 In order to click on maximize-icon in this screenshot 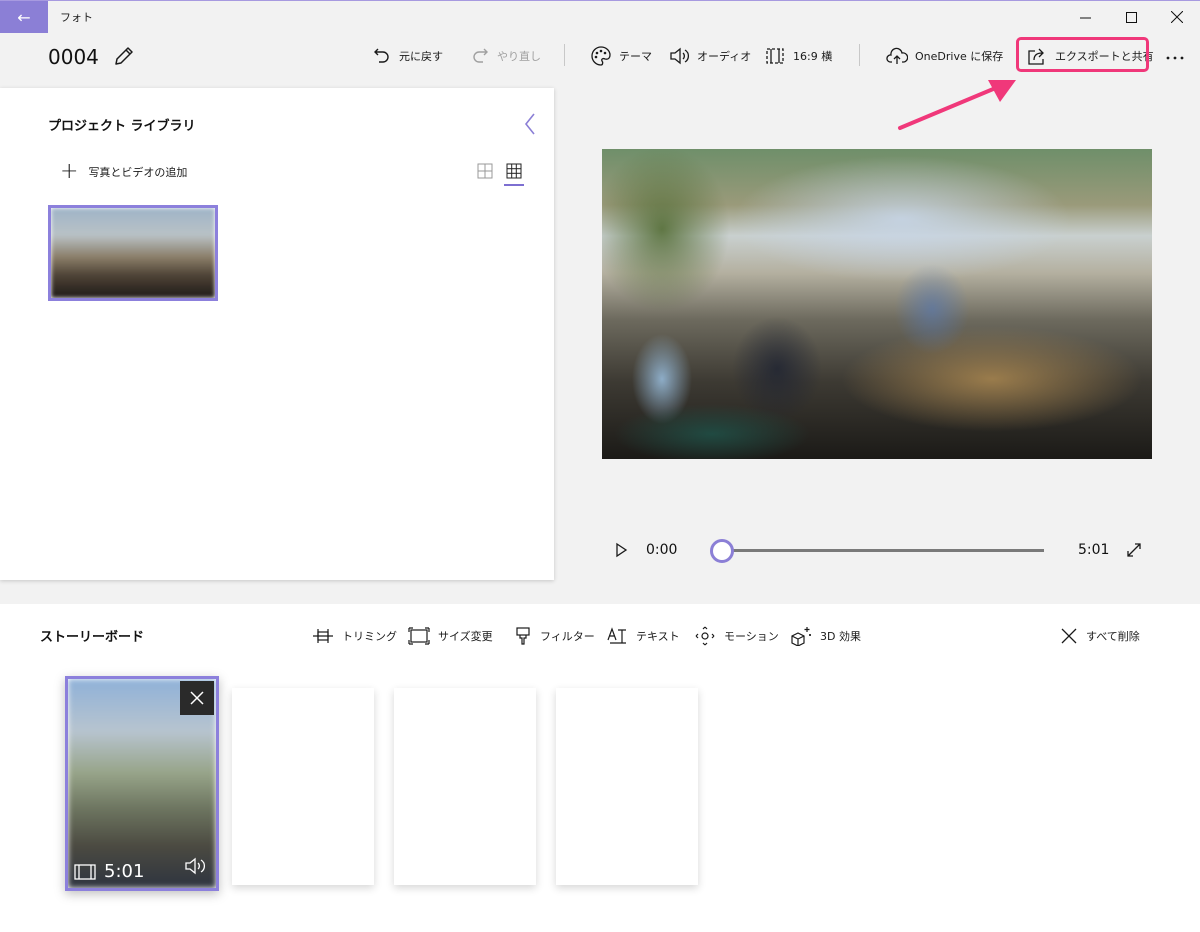, I will do `click(1131, 17)`.